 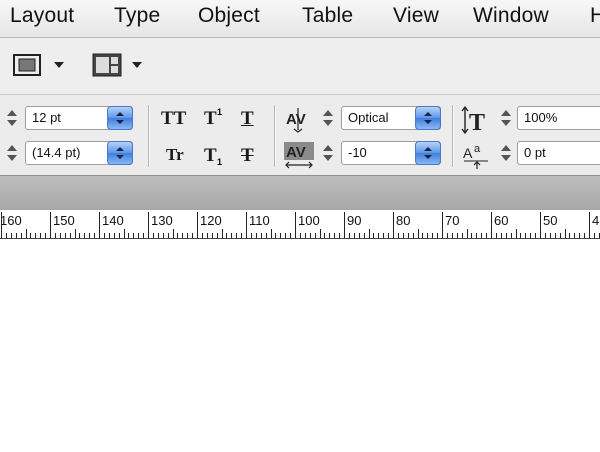 I want to click on tracking-icon: AV, so click(x=299, y=155).